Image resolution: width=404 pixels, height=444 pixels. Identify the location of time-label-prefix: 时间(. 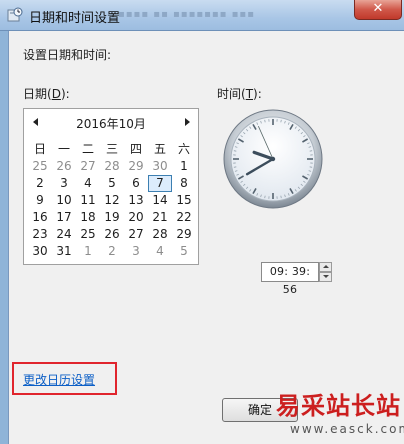
(231, 94).